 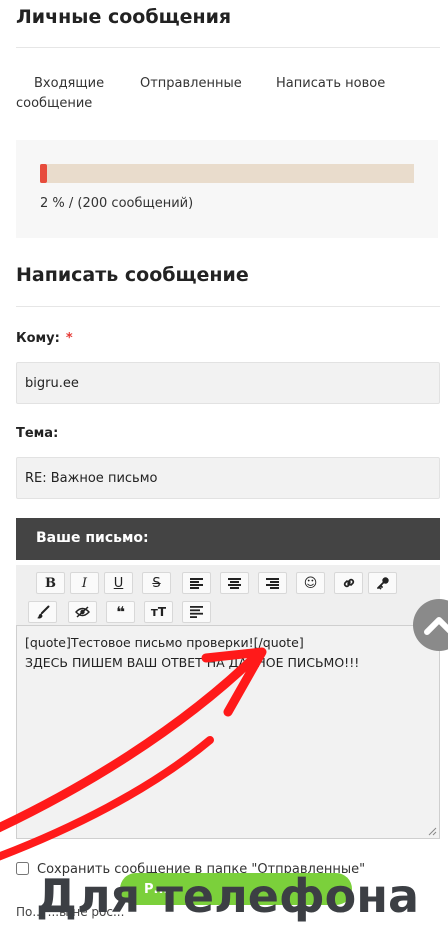 I want to click on watermark-text: Для телефона, so click(x=228, y=896).